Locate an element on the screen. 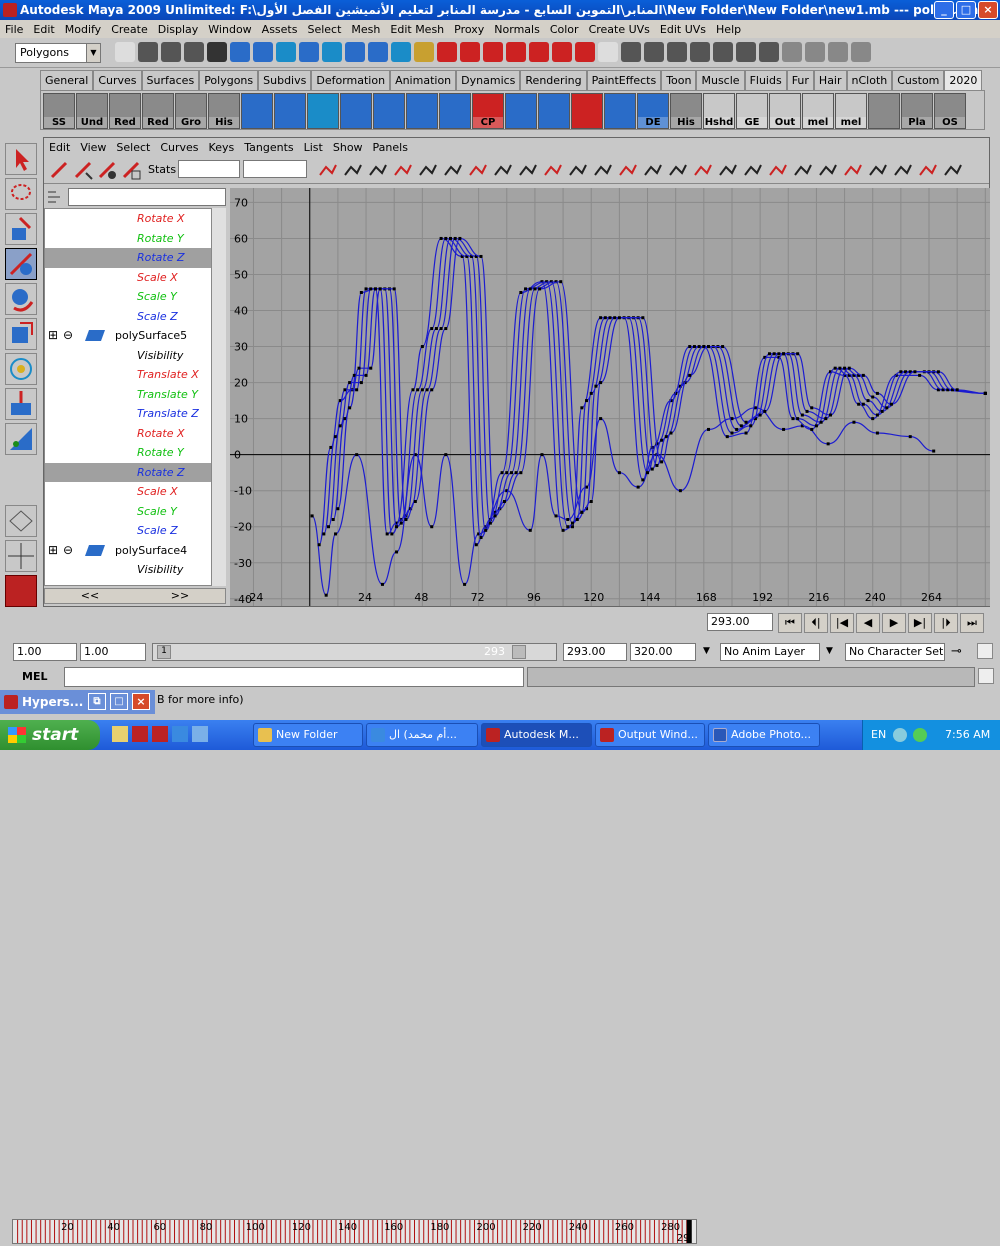 This screenshot has height=1246, width=1000. status-tool-10-icon is located at coordinates (355, 52).